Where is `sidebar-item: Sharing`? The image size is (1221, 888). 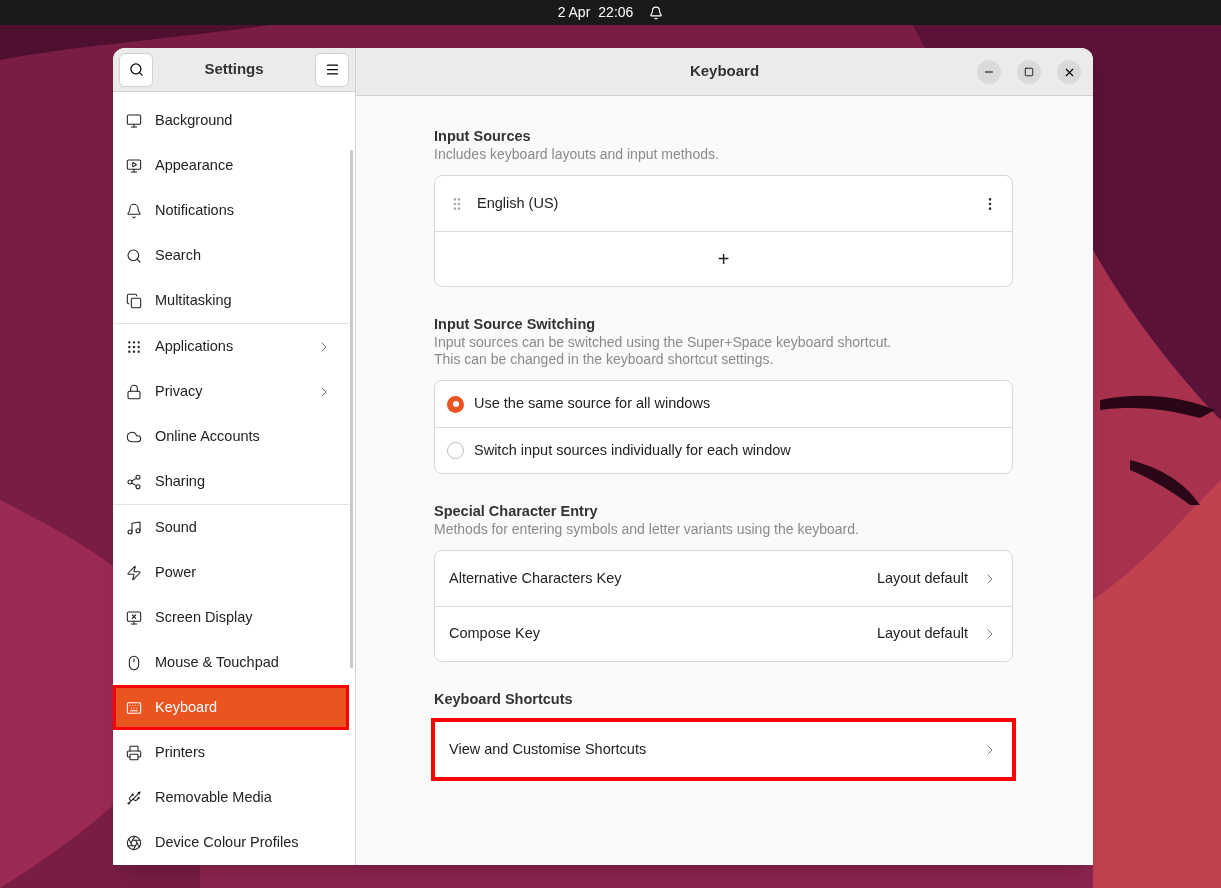
sidebar-item: Sharing is located at coordinates (231, 481).